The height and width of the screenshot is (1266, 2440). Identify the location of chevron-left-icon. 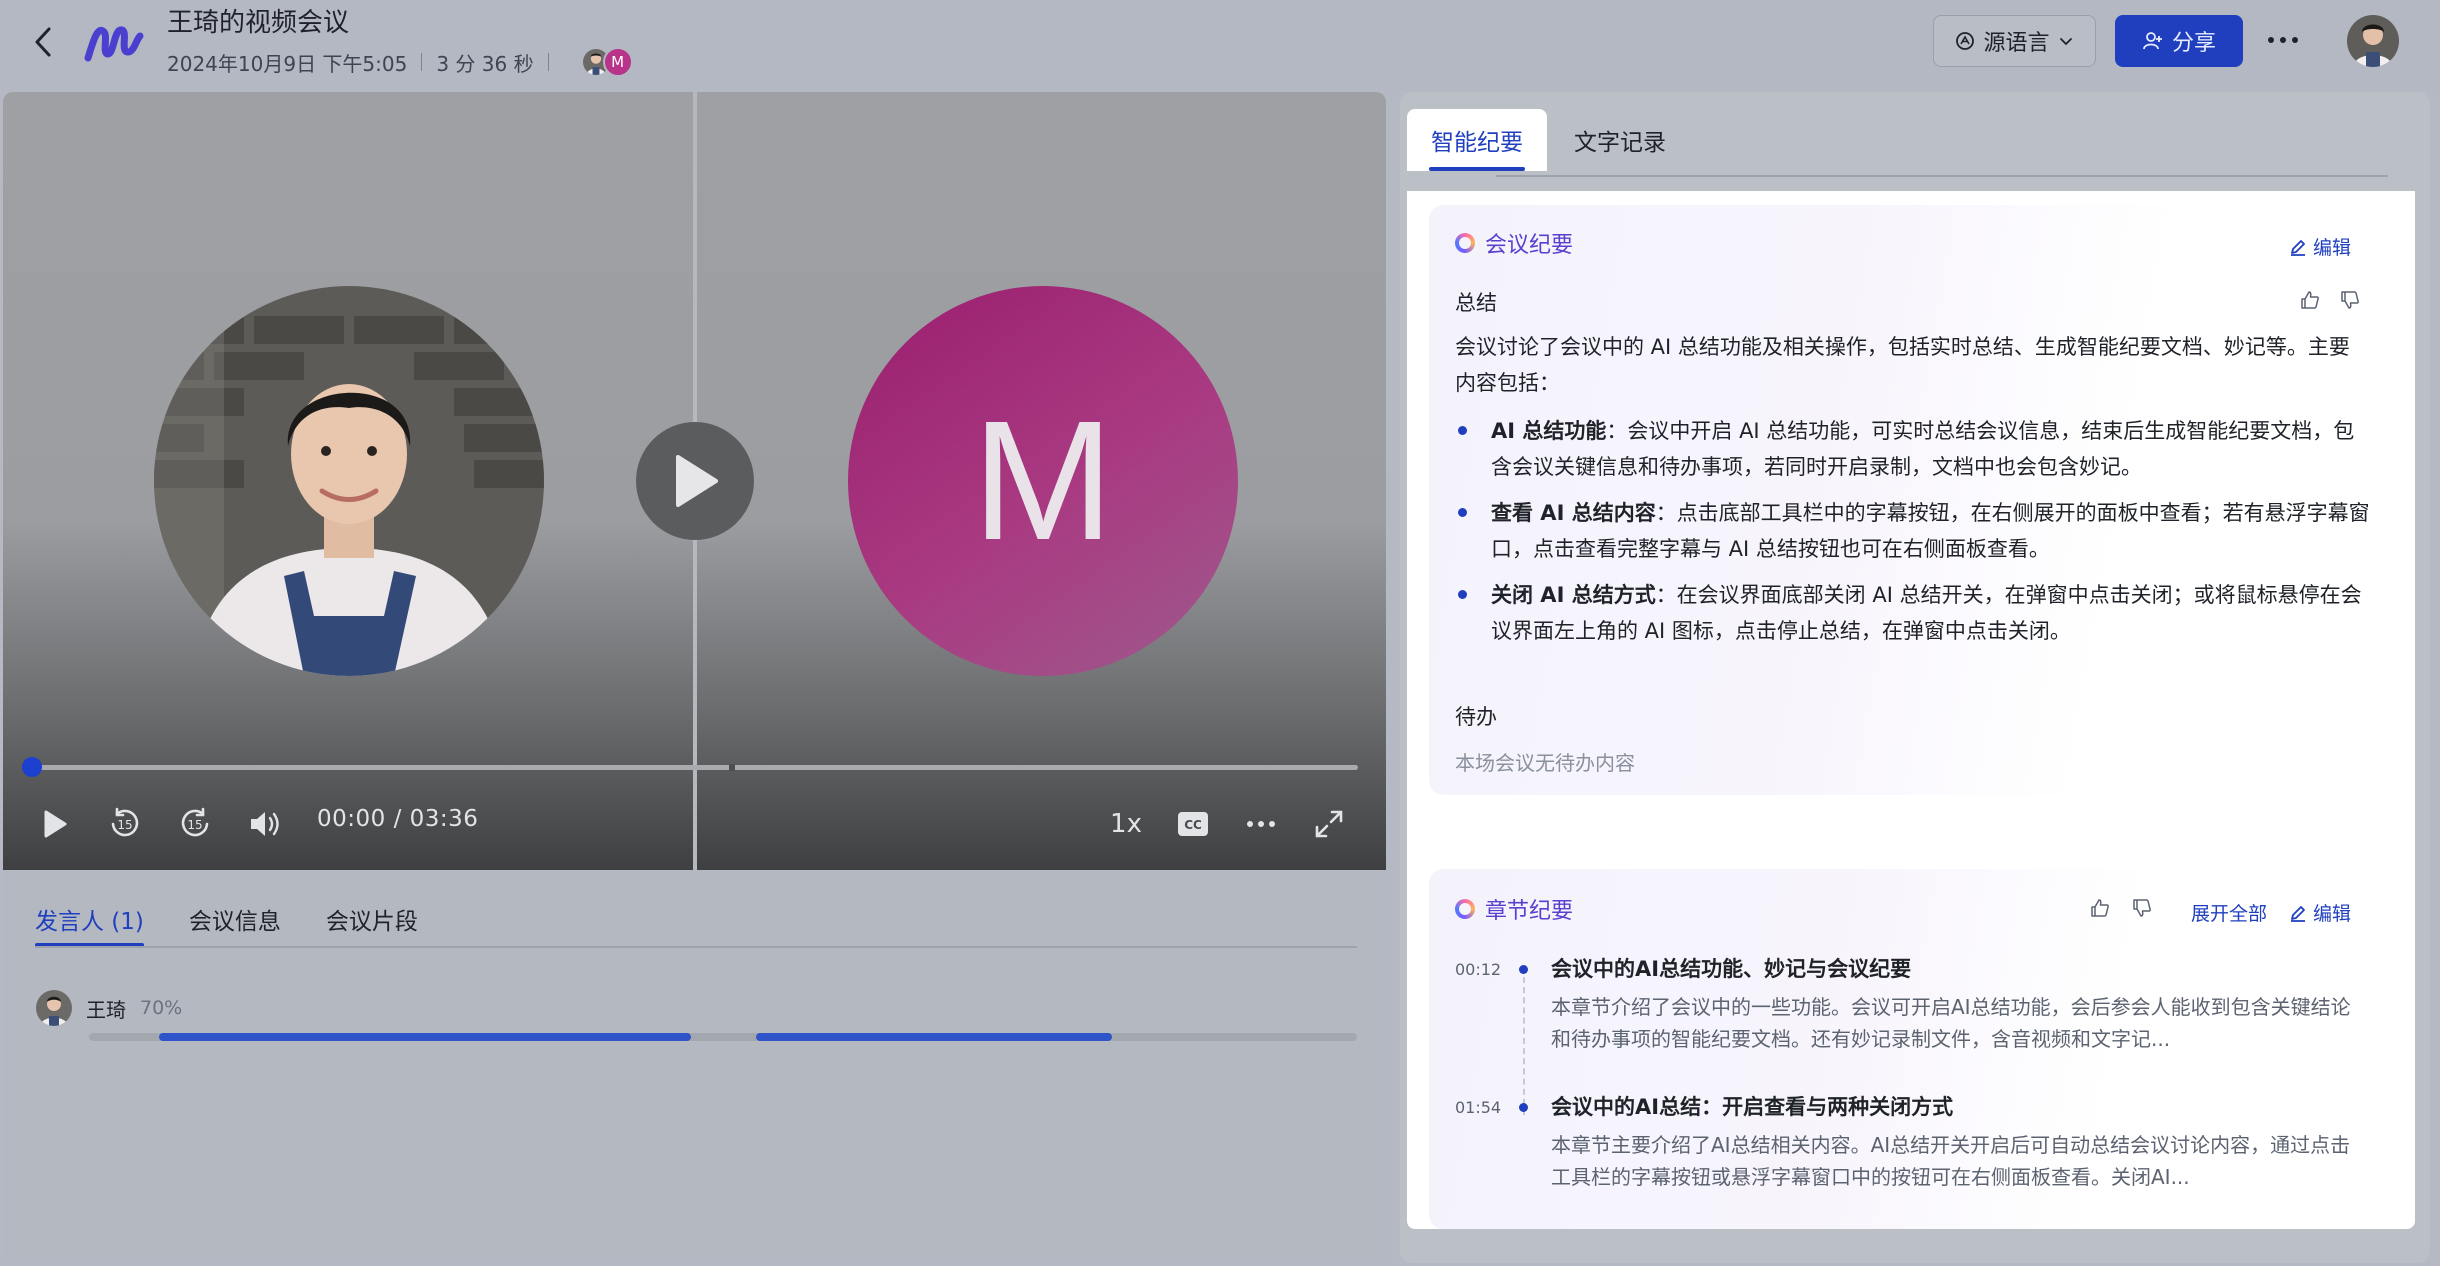
(43, 42).